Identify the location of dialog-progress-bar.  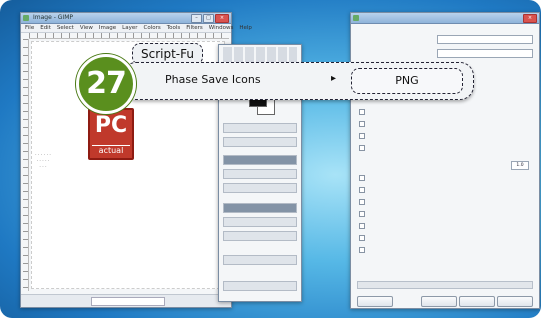
(445, 285).